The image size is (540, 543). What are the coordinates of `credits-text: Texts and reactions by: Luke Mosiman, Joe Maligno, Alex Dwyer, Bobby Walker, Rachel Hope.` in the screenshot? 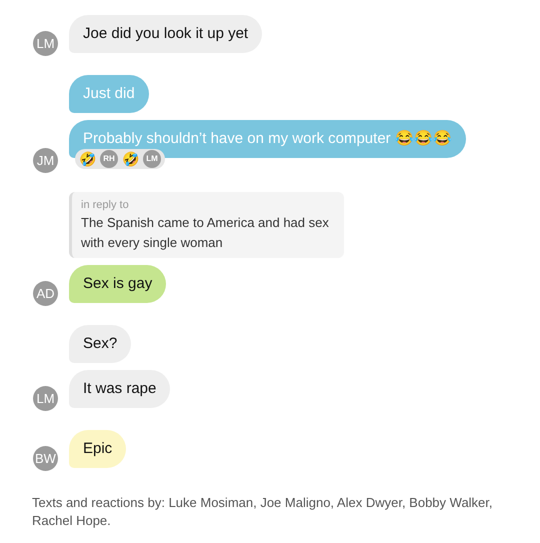 It's located at (263, 512).